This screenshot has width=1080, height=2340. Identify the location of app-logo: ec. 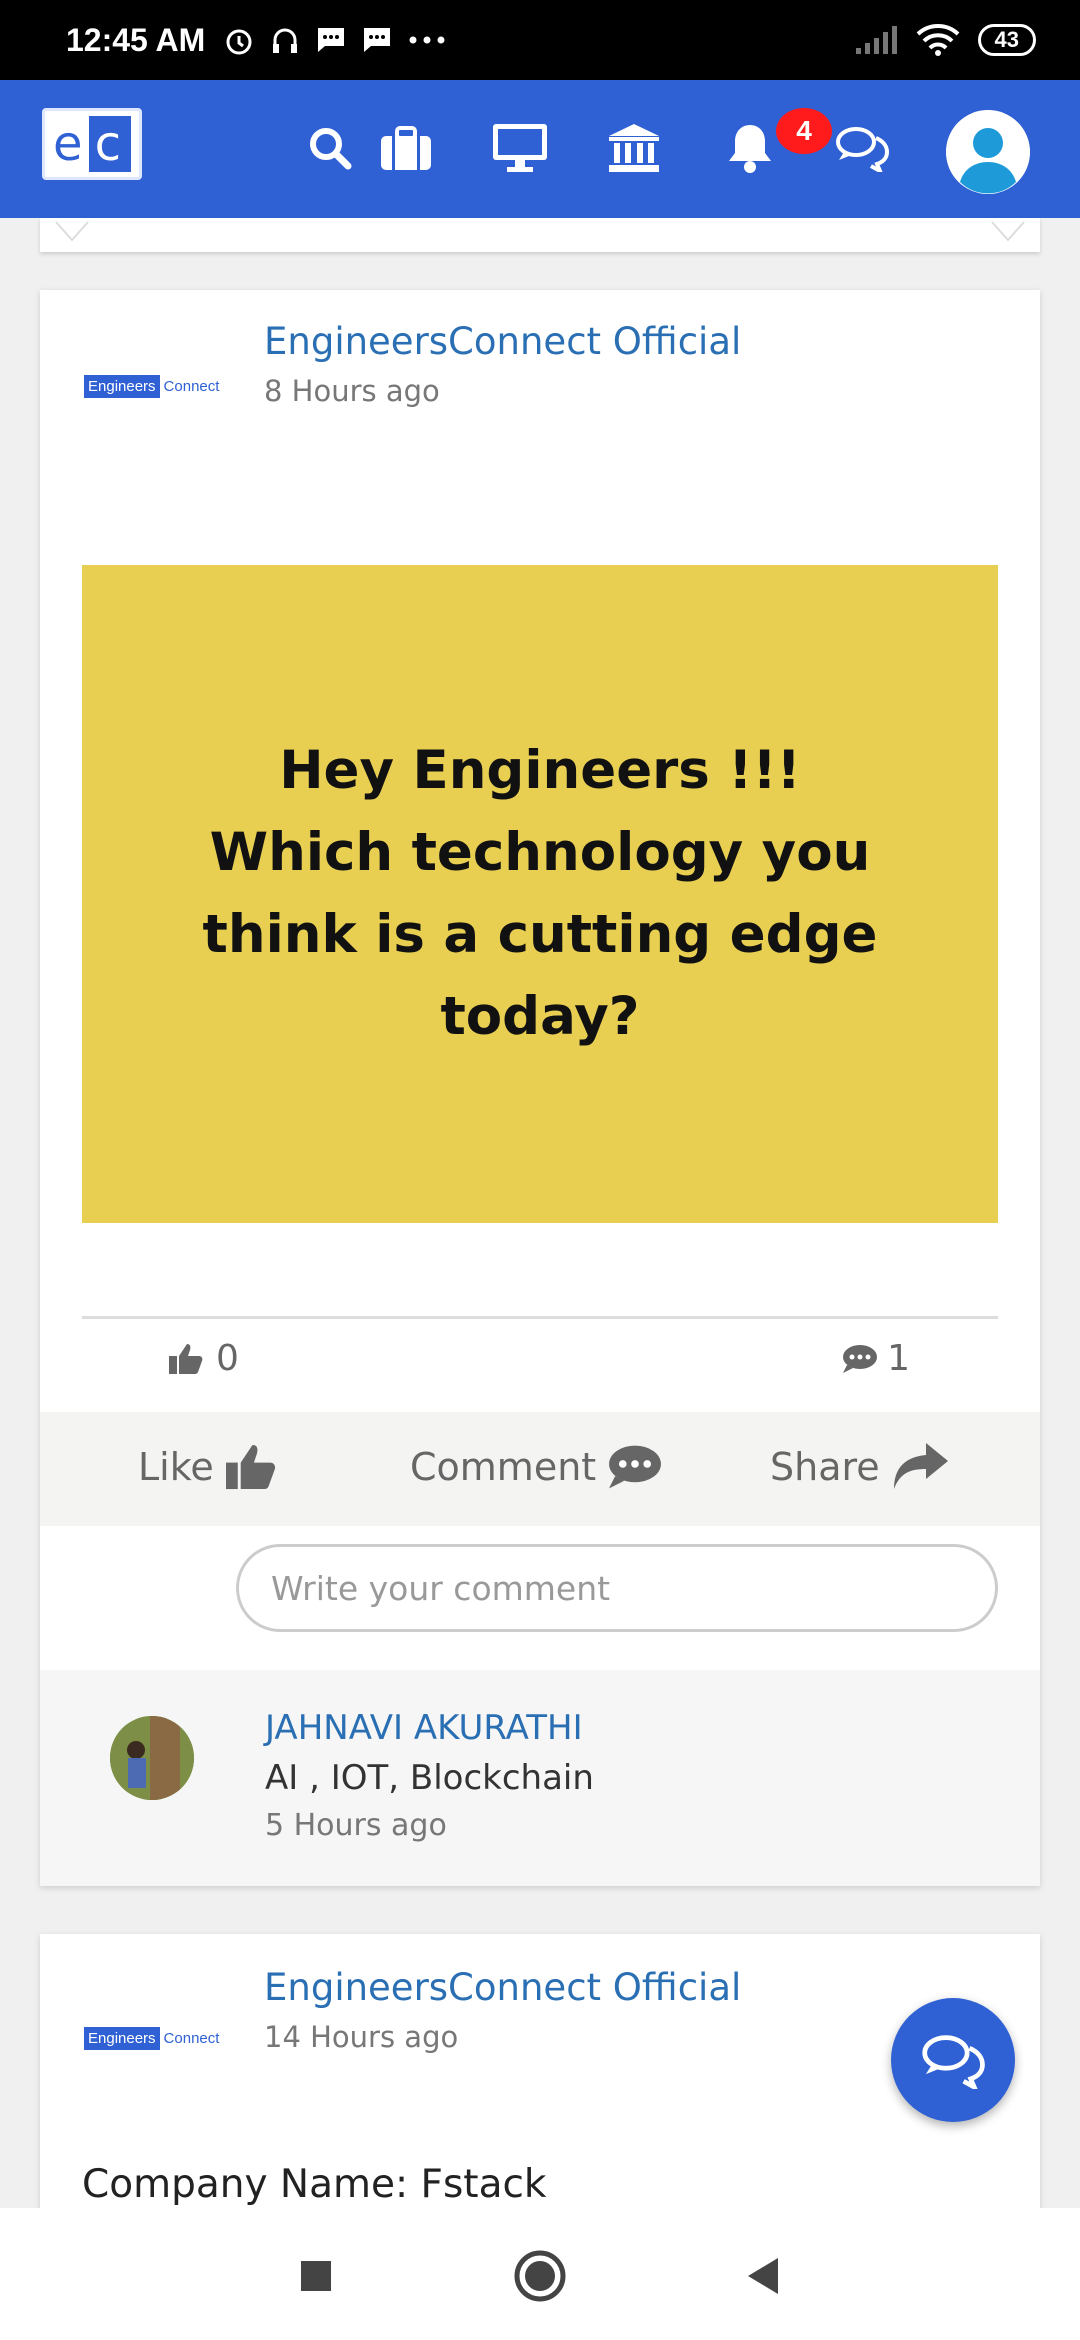
(92, 144).